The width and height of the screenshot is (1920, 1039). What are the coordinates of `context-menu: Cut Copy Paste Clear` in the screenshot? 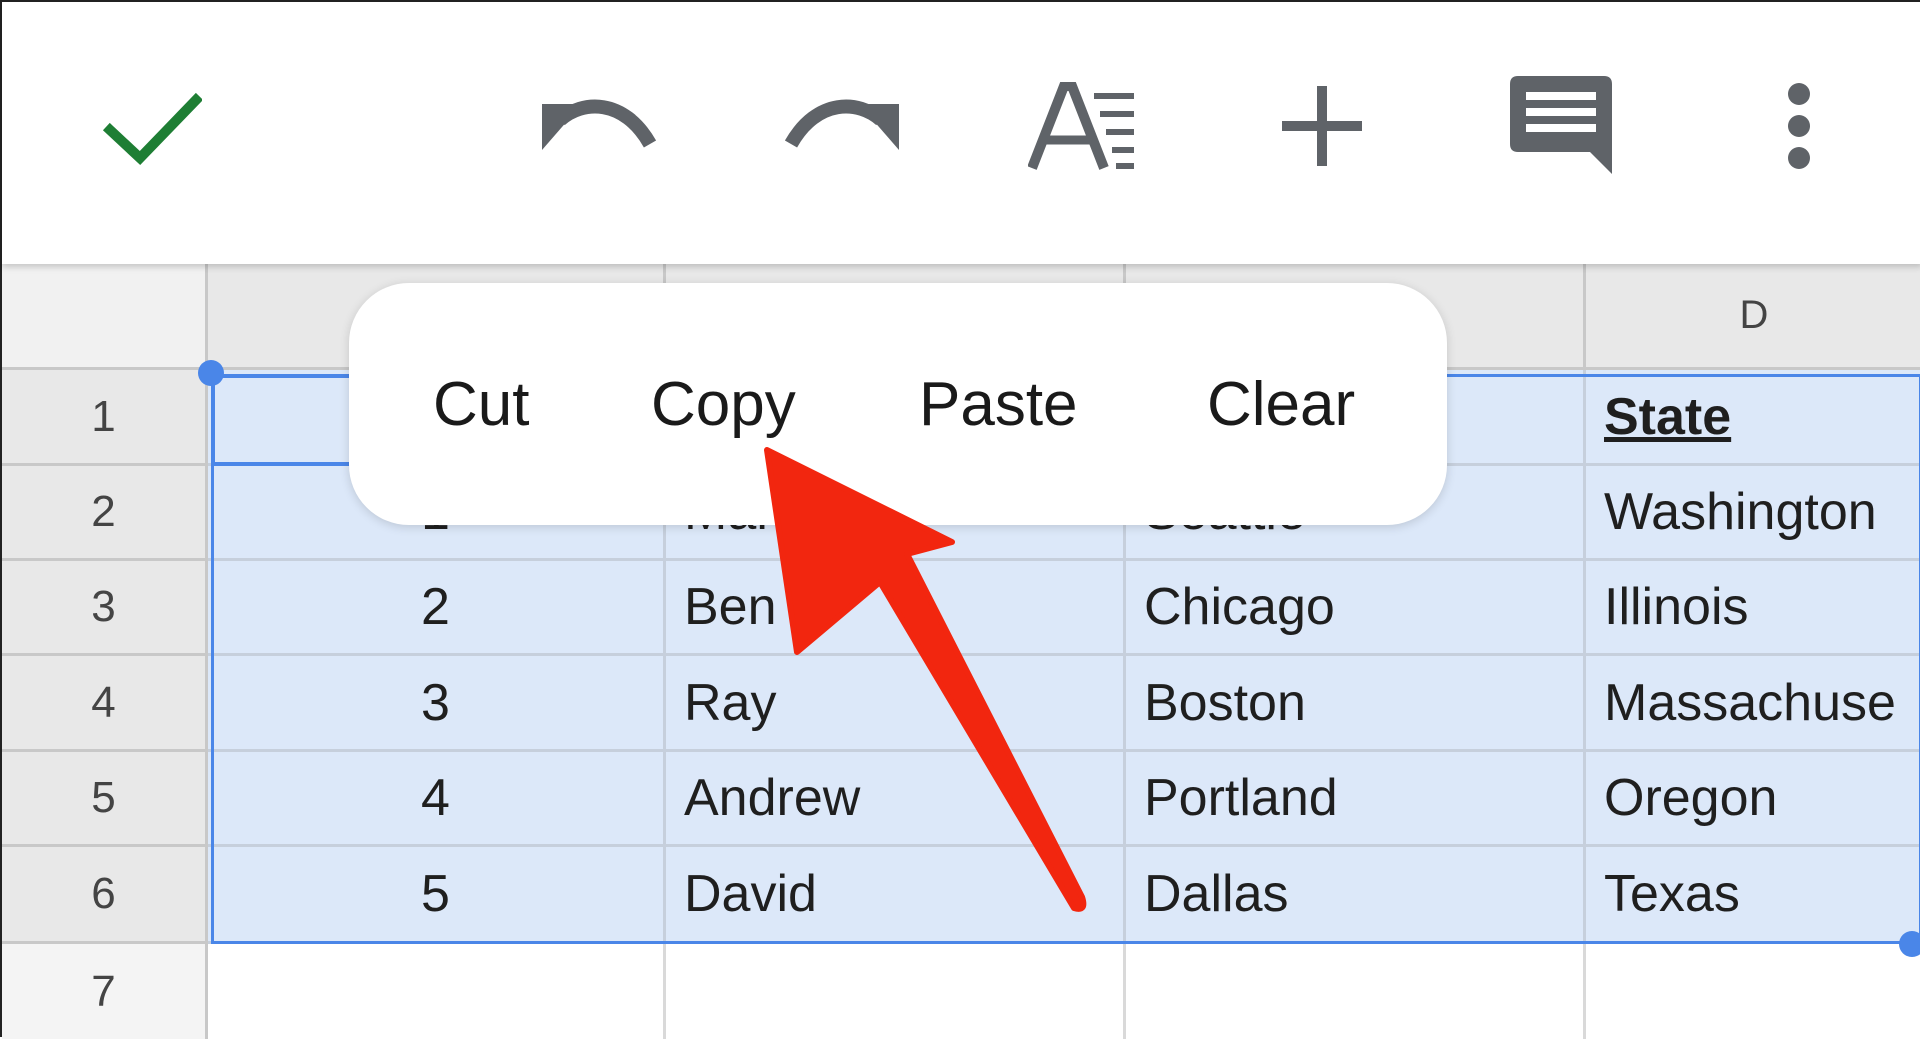 It's located at (898, 404).